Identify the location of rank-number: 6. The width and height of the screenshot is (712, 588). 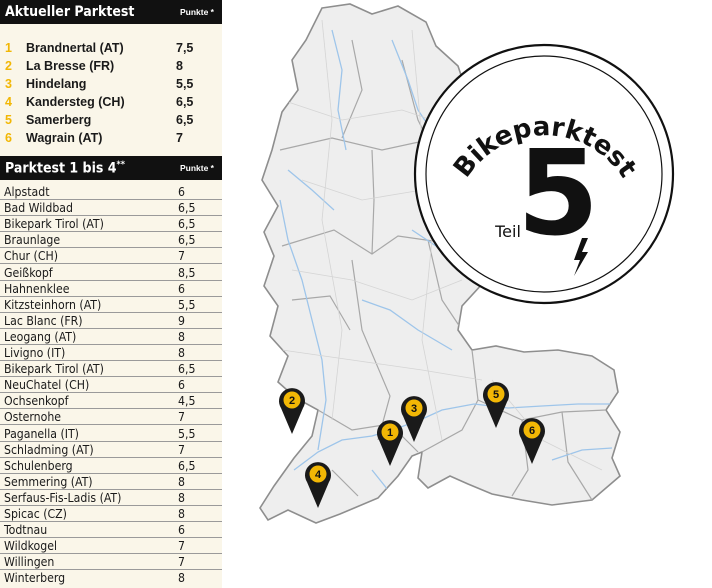
(8, 138).